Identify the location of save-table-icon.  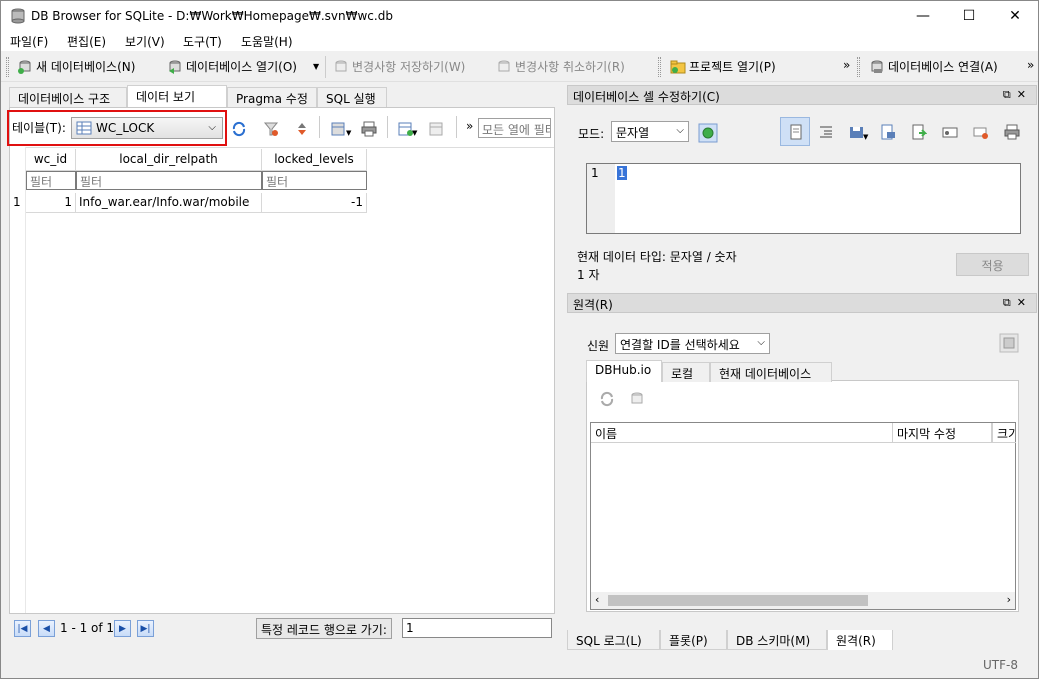
(339, 129).